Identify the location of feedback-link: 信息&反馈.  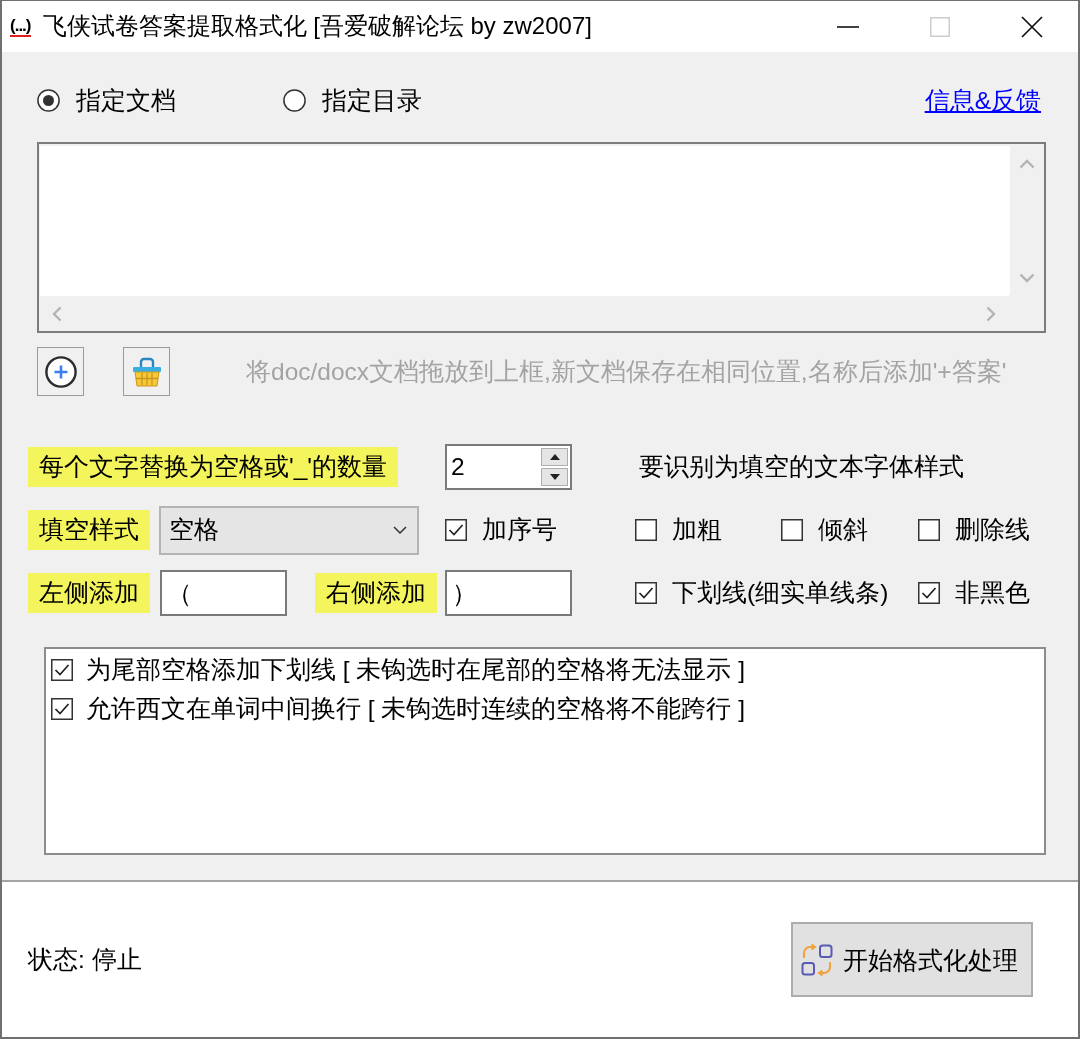
(982, 101).